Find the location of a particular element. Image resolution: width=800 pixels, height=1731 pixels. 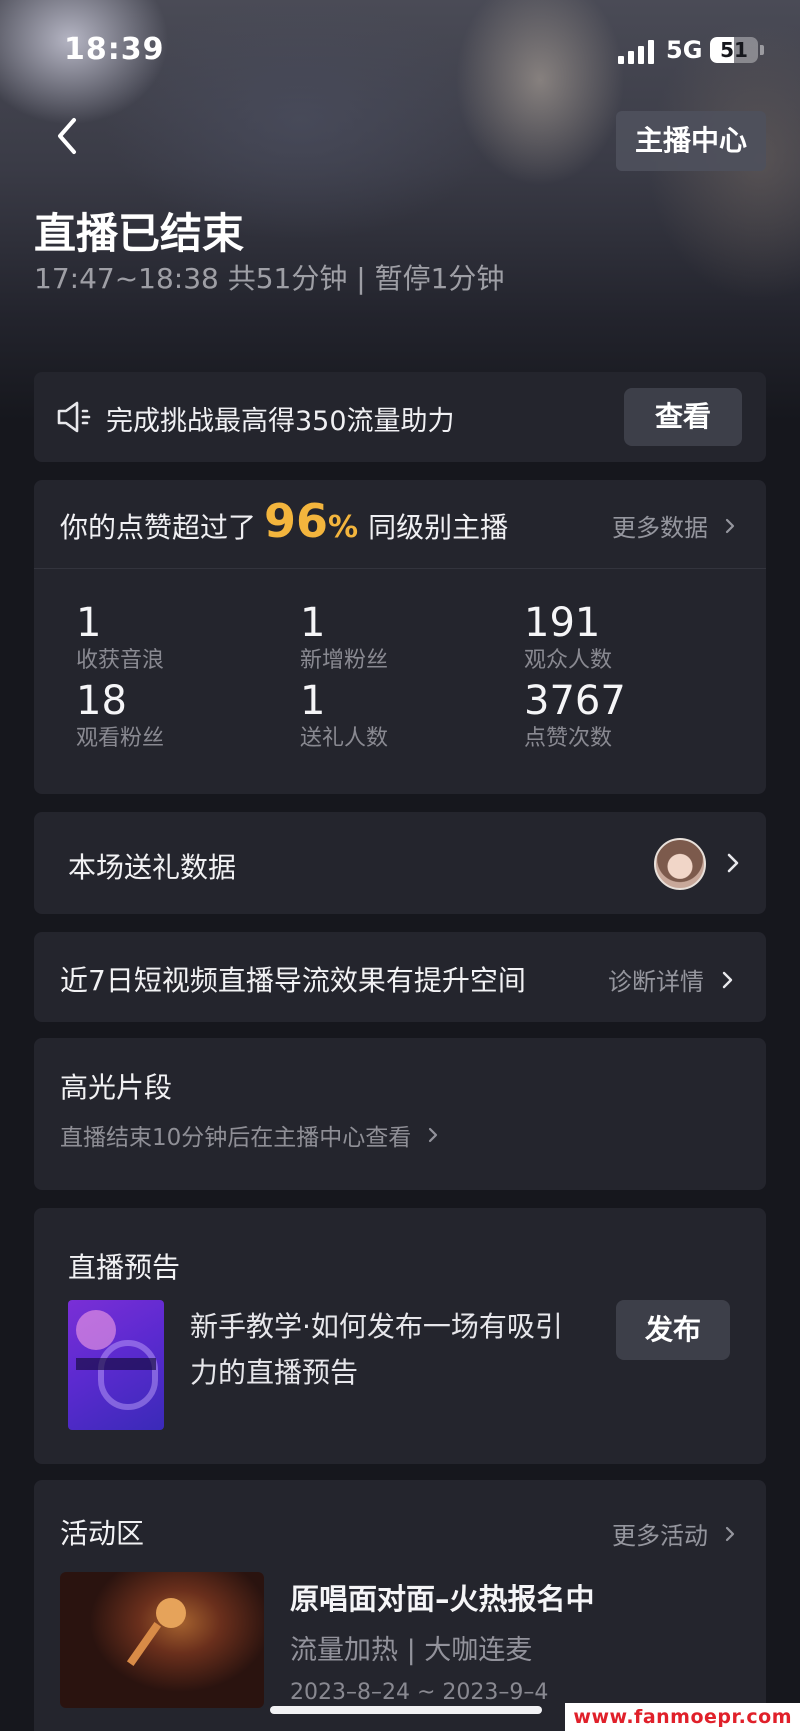

live-duration: 17:47~18:38 共51分钟 | 暂停1分钟 is located at coordinates (269, 278).